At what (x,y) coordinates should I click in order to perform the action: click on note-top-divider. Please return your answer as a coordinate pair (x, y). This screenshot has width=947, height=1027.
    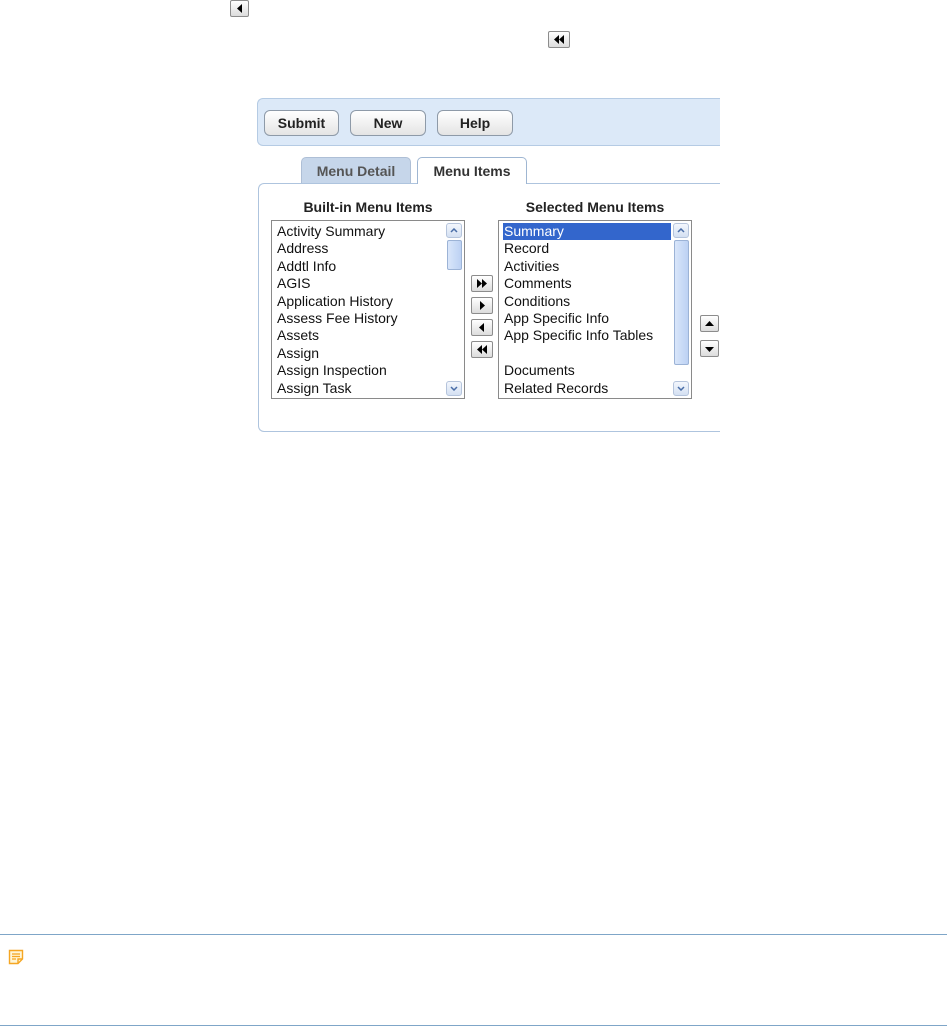
    Looking at the image, I should click on (473, 934).